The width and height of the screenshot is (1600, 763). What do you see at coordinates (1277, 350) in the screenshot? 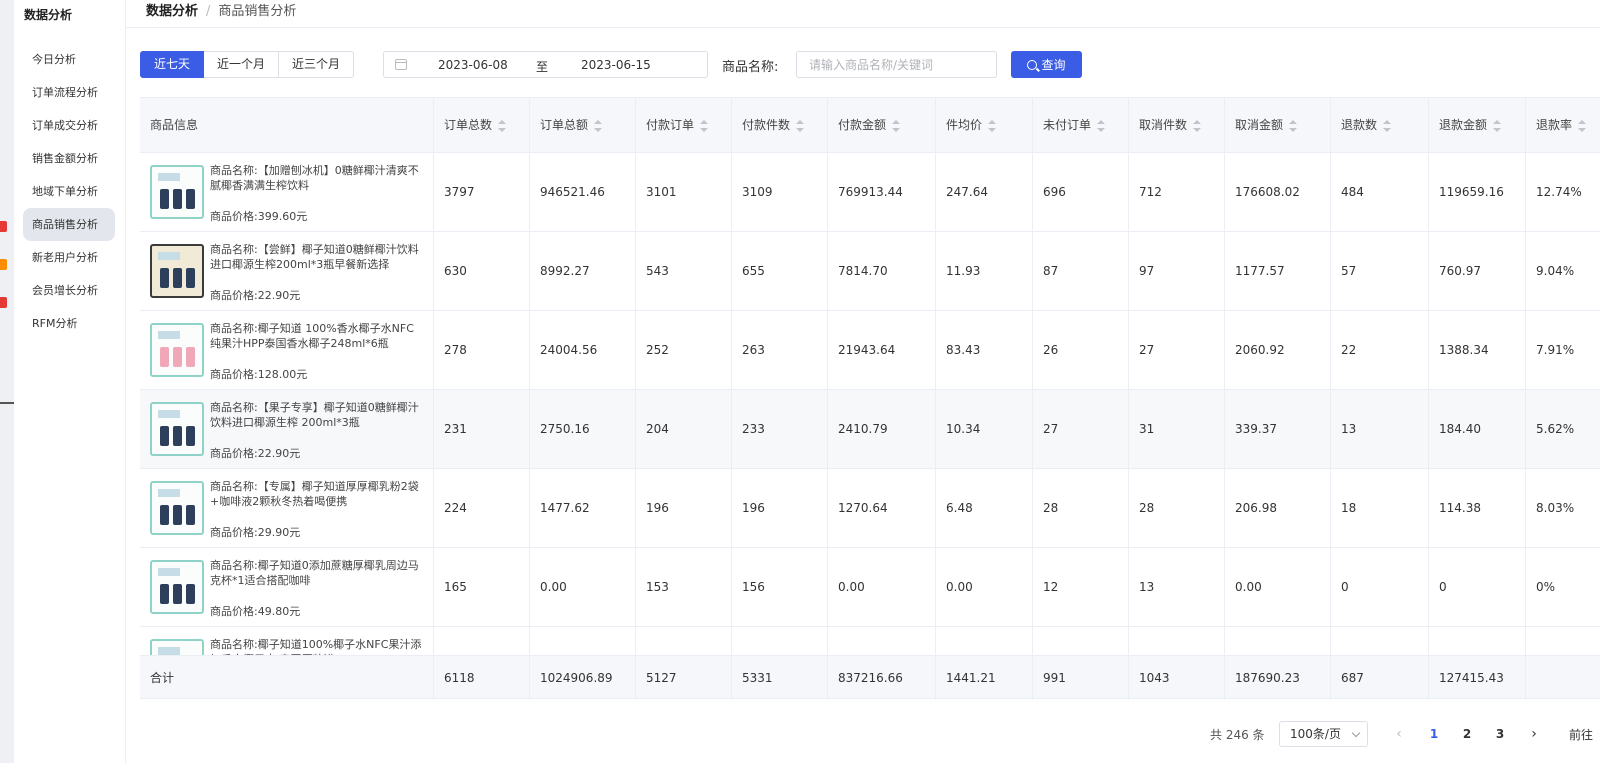
I see `table-cell: 2060.92` at bounding box center [1277, 350].